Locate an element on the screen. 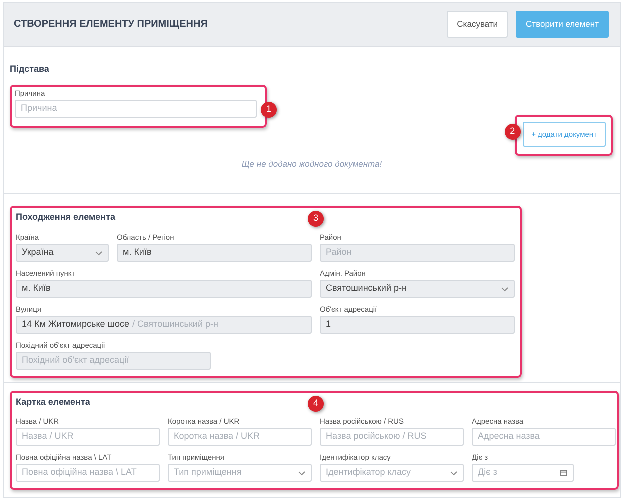  page-title: СТВОРЕННЯ ЕЛЕМЕНТУ ПРИМІЩЕННЯ is located at coordinates (111, 25).